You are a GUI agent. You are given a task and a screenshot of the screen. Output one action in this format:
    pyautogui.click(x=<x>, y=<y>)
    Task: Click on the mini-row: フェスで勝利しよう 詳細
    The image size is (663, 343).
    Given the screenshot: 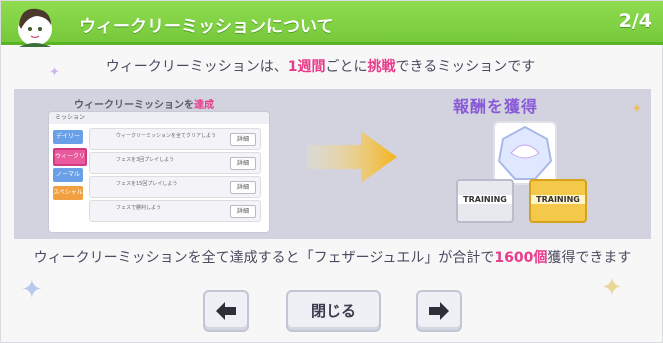 What is the action you would take?
    pyautogui.click(x=175, y=211)
    